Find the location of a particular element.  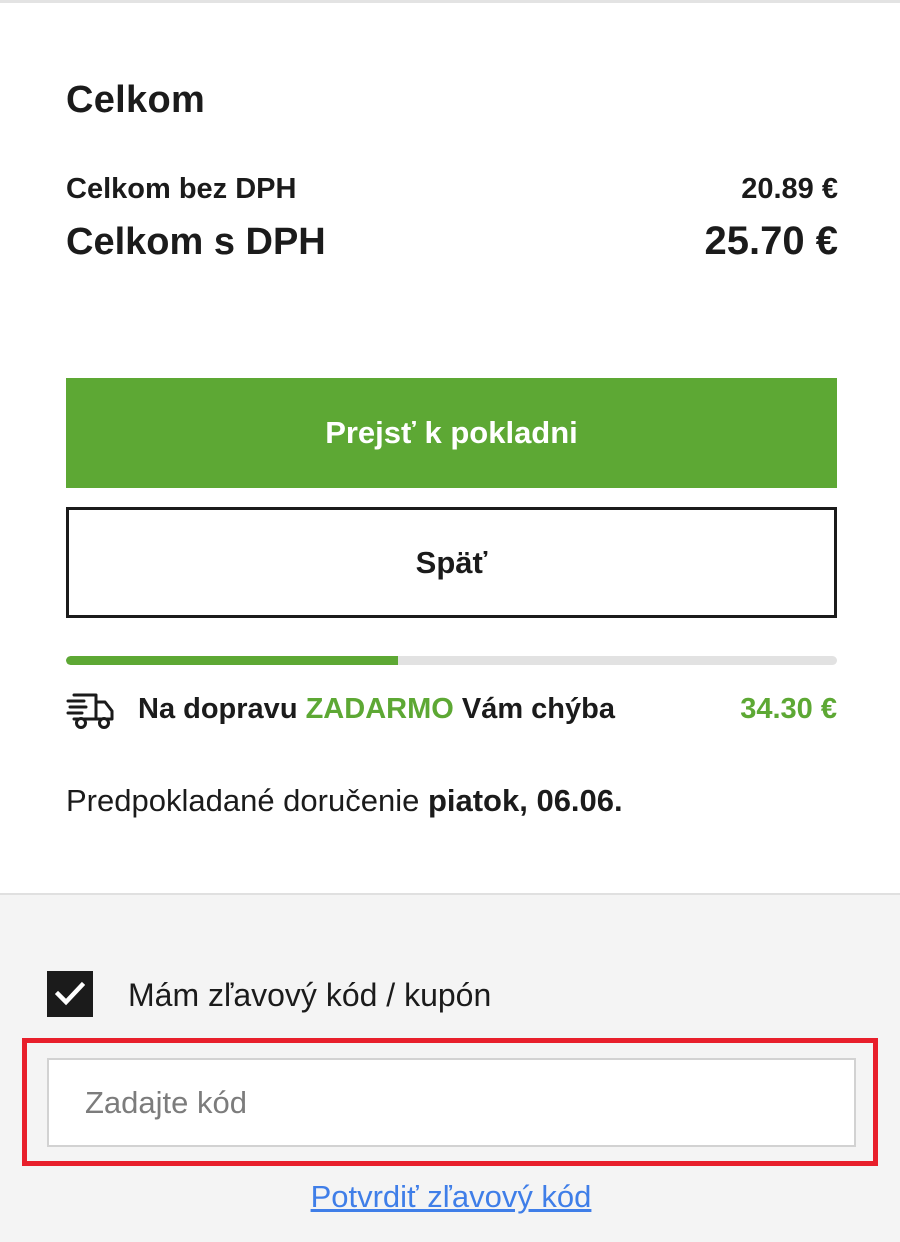

estimated-delivery-date: piatok, 06.06. is located at coordinates (525, 800).